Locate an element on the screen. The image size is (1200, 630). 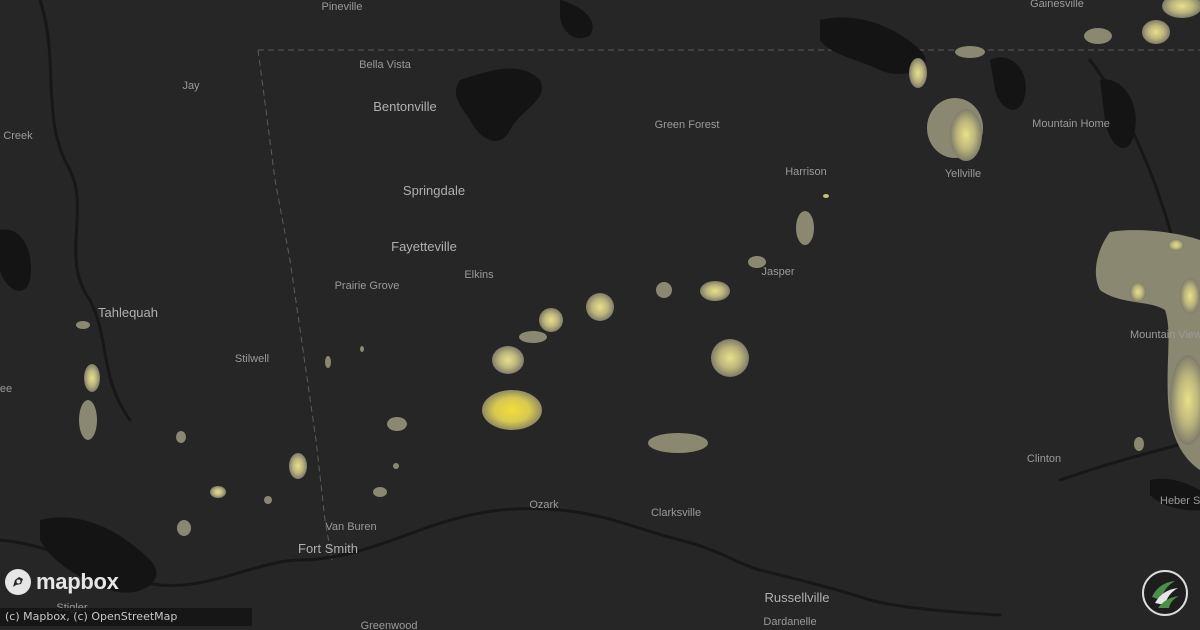
city-label: Clarksville is located at coordinates (676, 513).